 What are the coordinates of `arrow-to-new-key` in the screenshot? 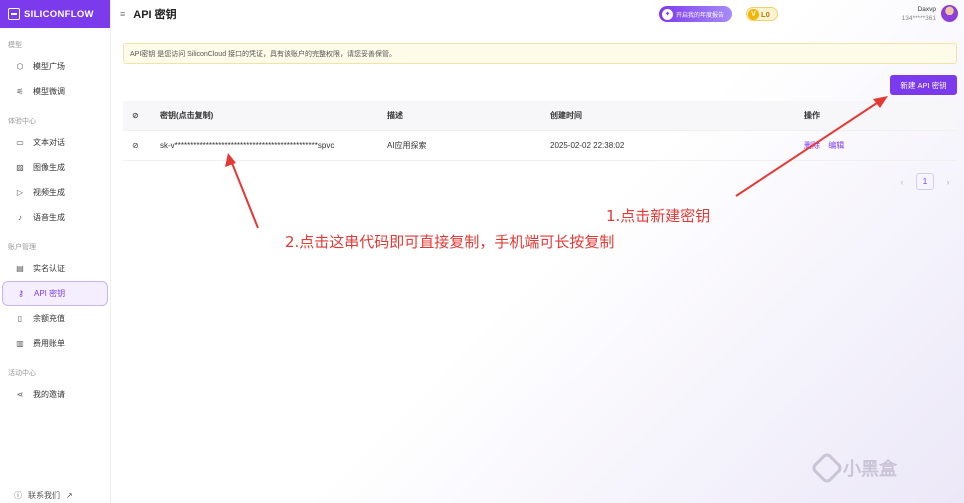 It's located at (808, 148).